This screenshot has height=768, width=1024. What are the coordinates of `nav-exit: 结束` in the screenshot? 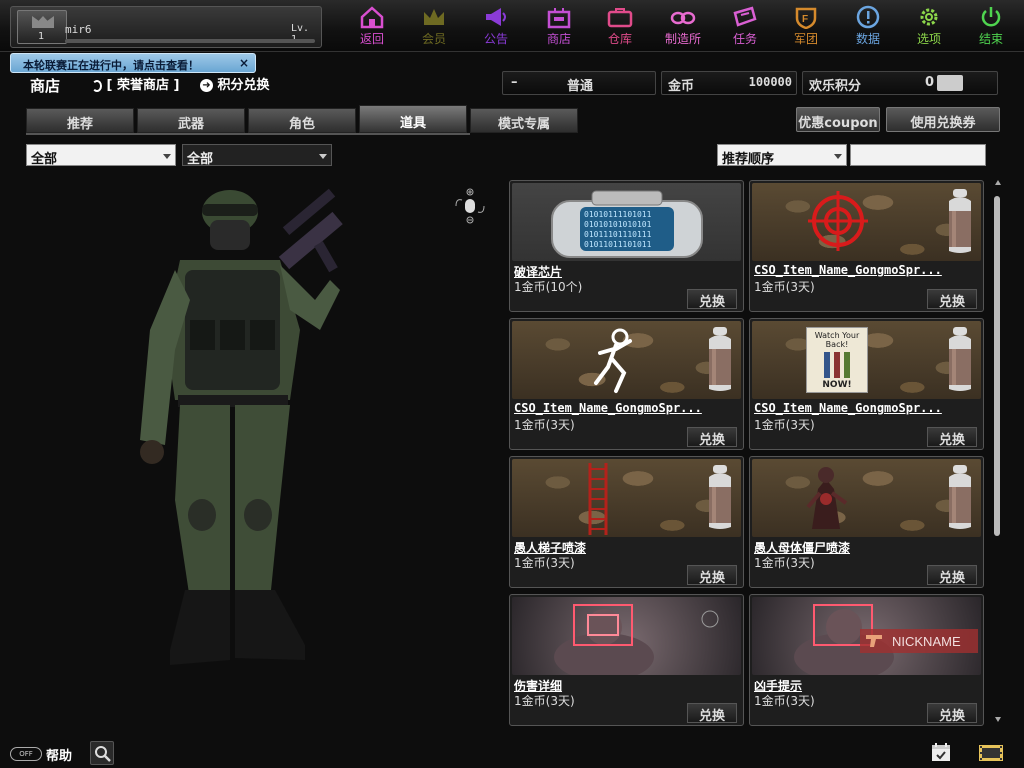 It's located at (991, 27).